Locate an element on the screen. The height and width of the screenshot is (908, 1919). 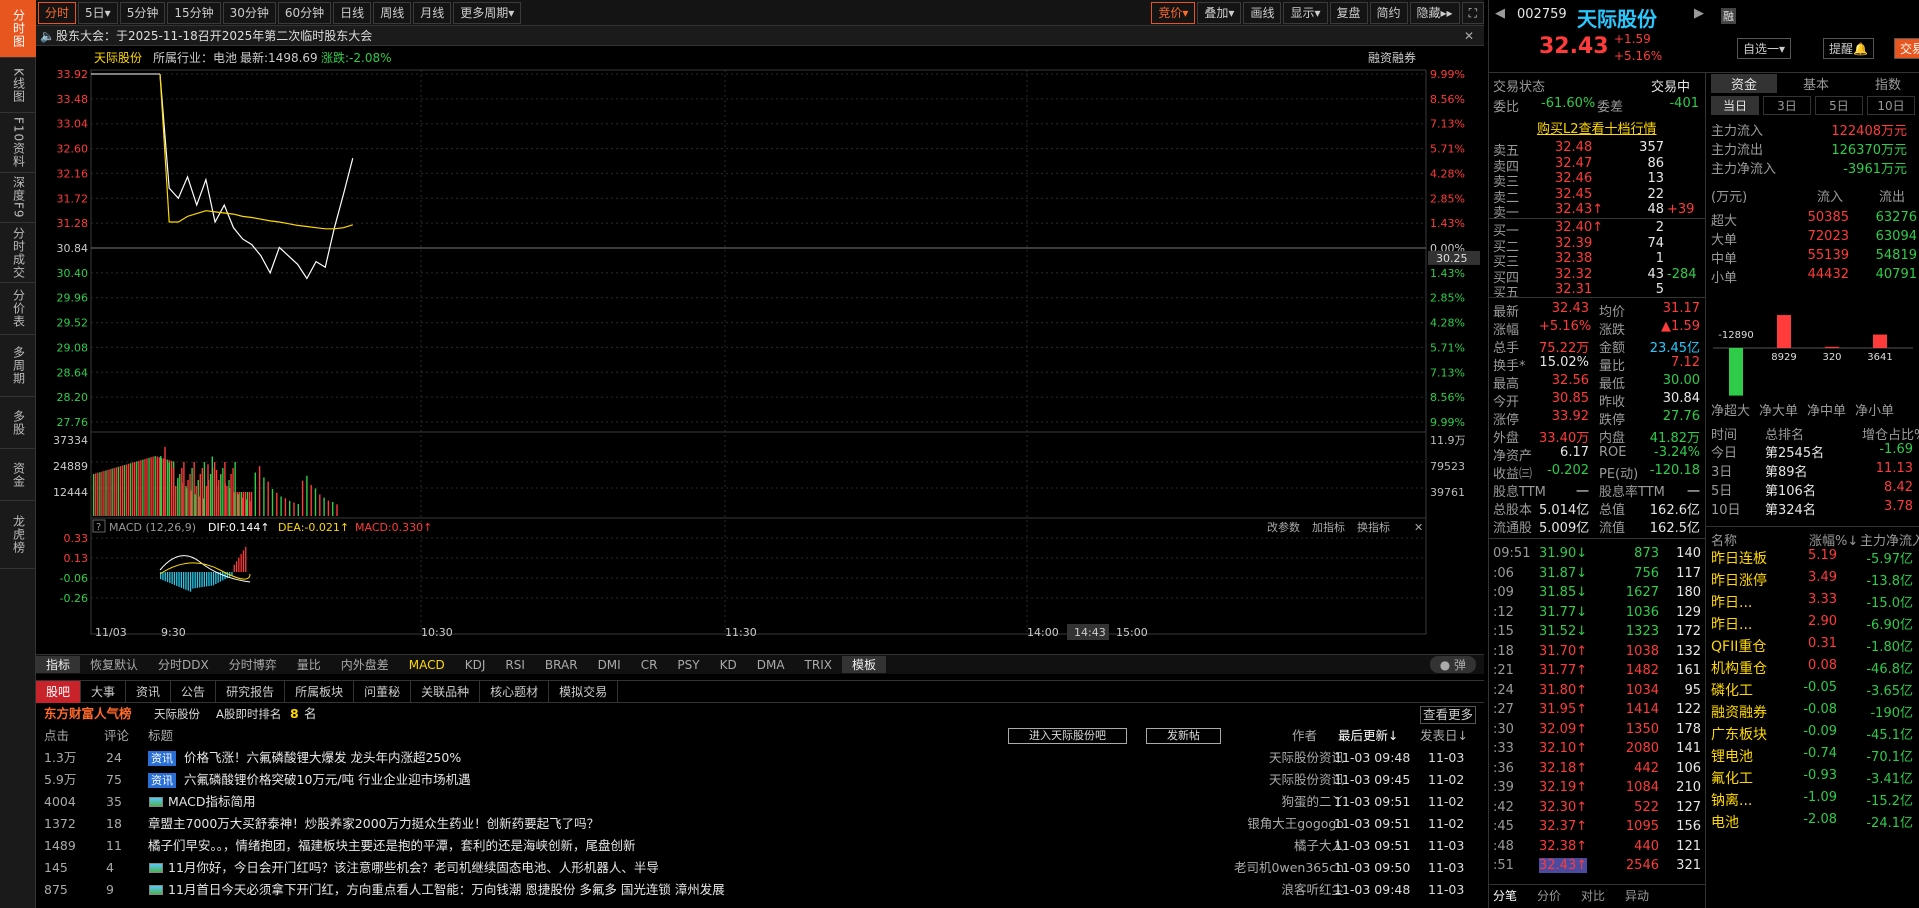
period-tab-9: 更多周期▾ is located at coordinates (487, 12).